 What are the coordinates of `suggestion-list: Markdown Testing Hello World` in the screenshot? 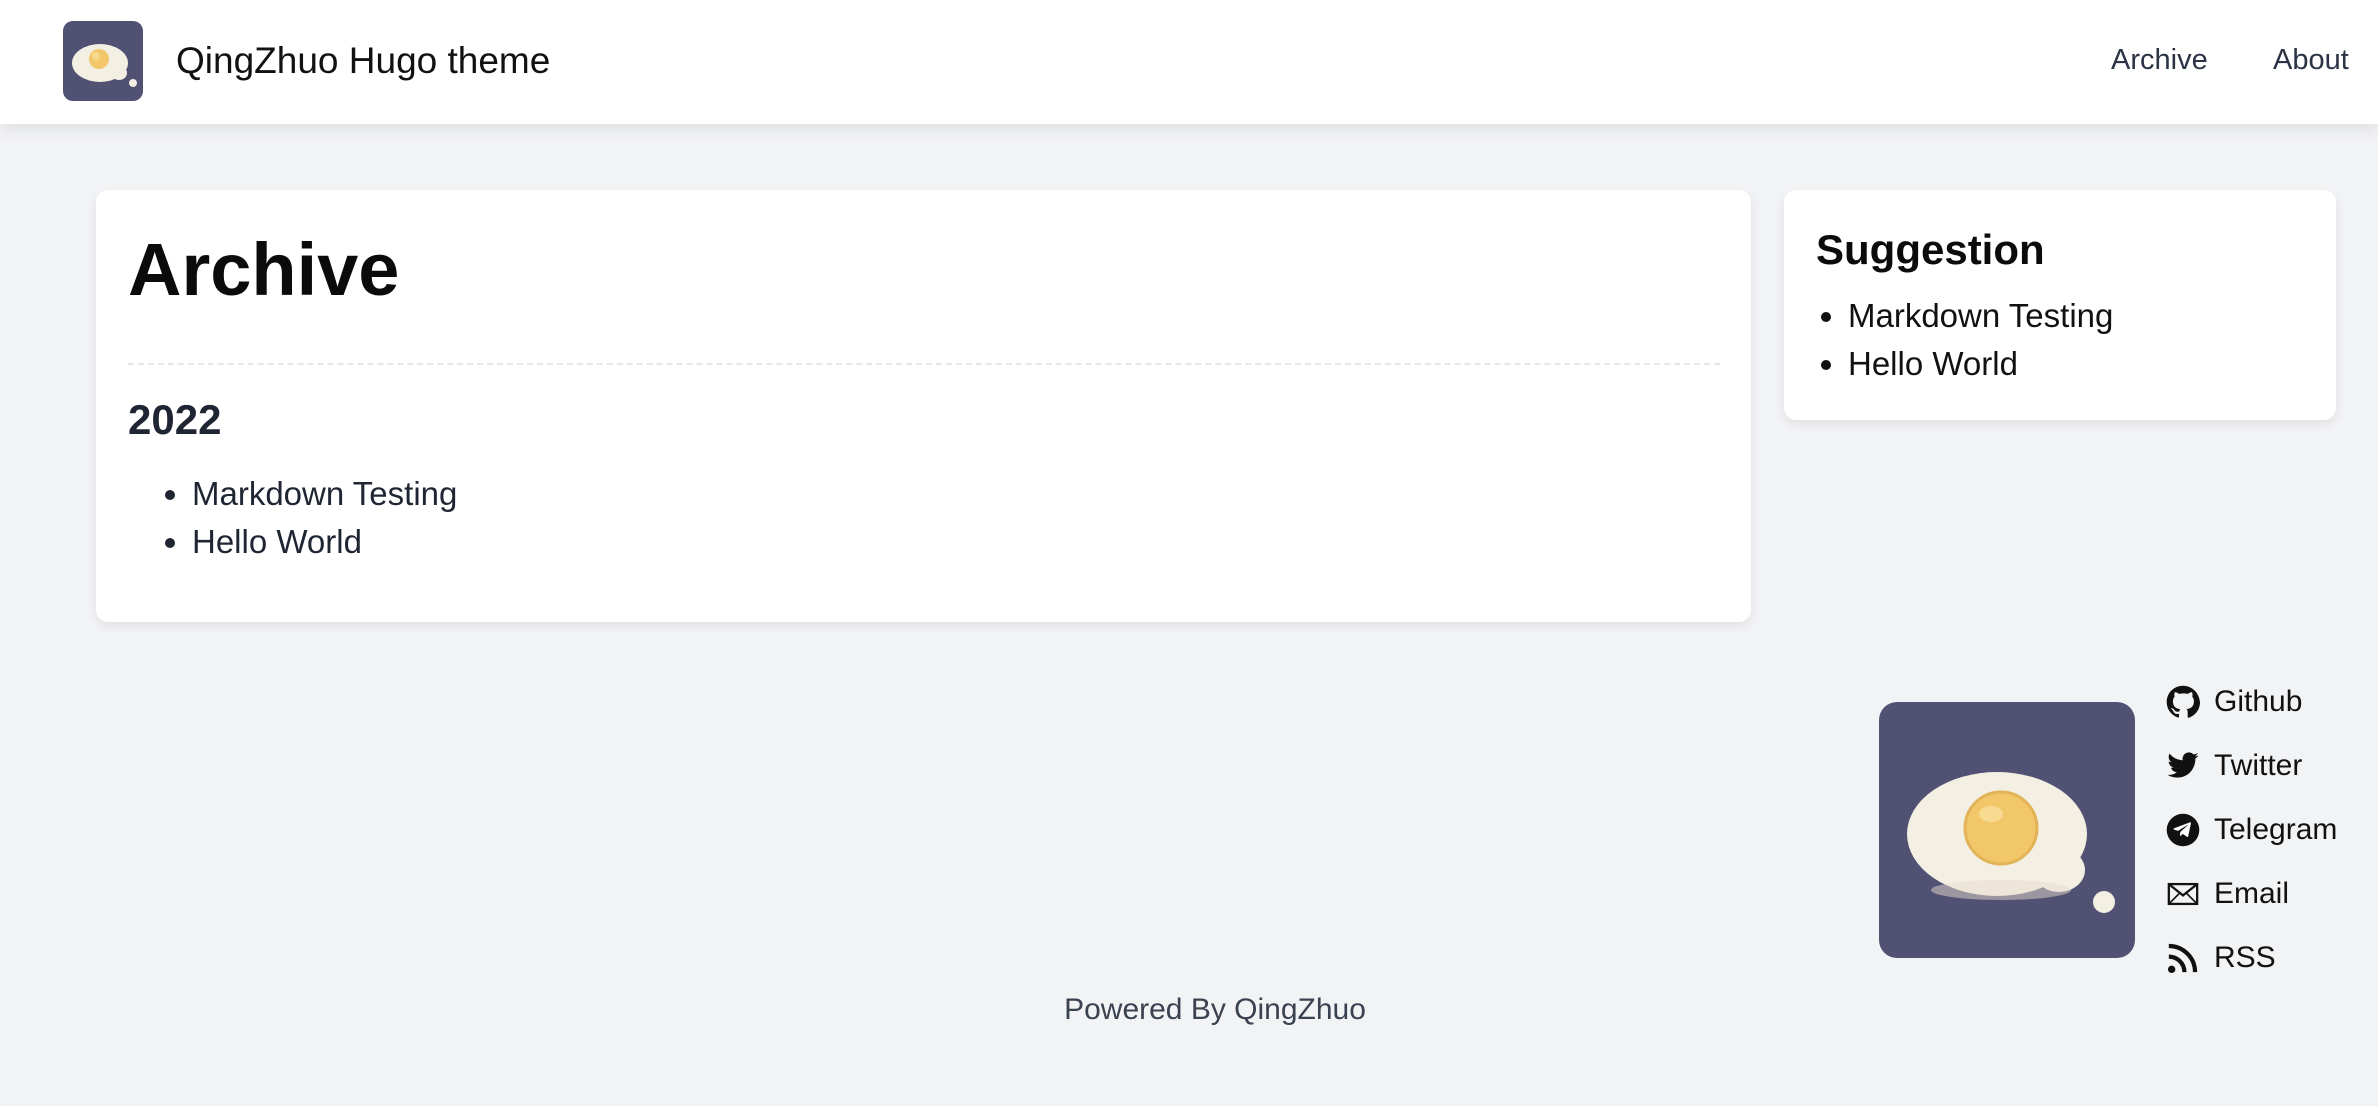 It's located at (1964, 340).